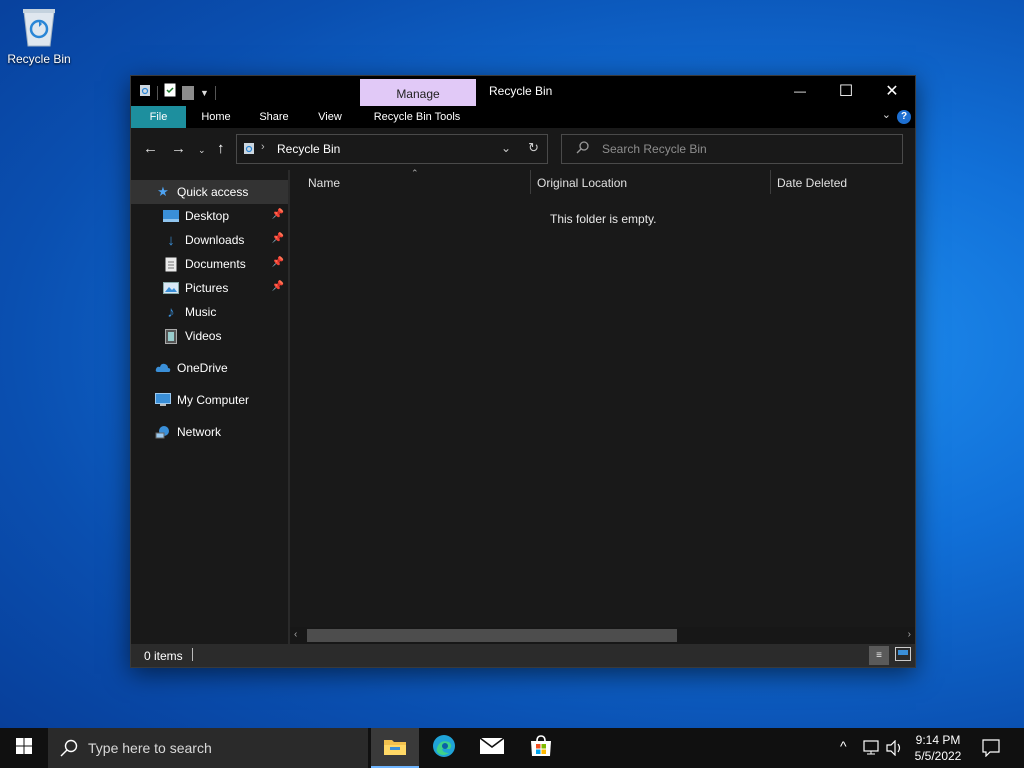 This screenshot has height=768, width=1024. I want to click on details-view-icon: ≡, so click(879, 655).